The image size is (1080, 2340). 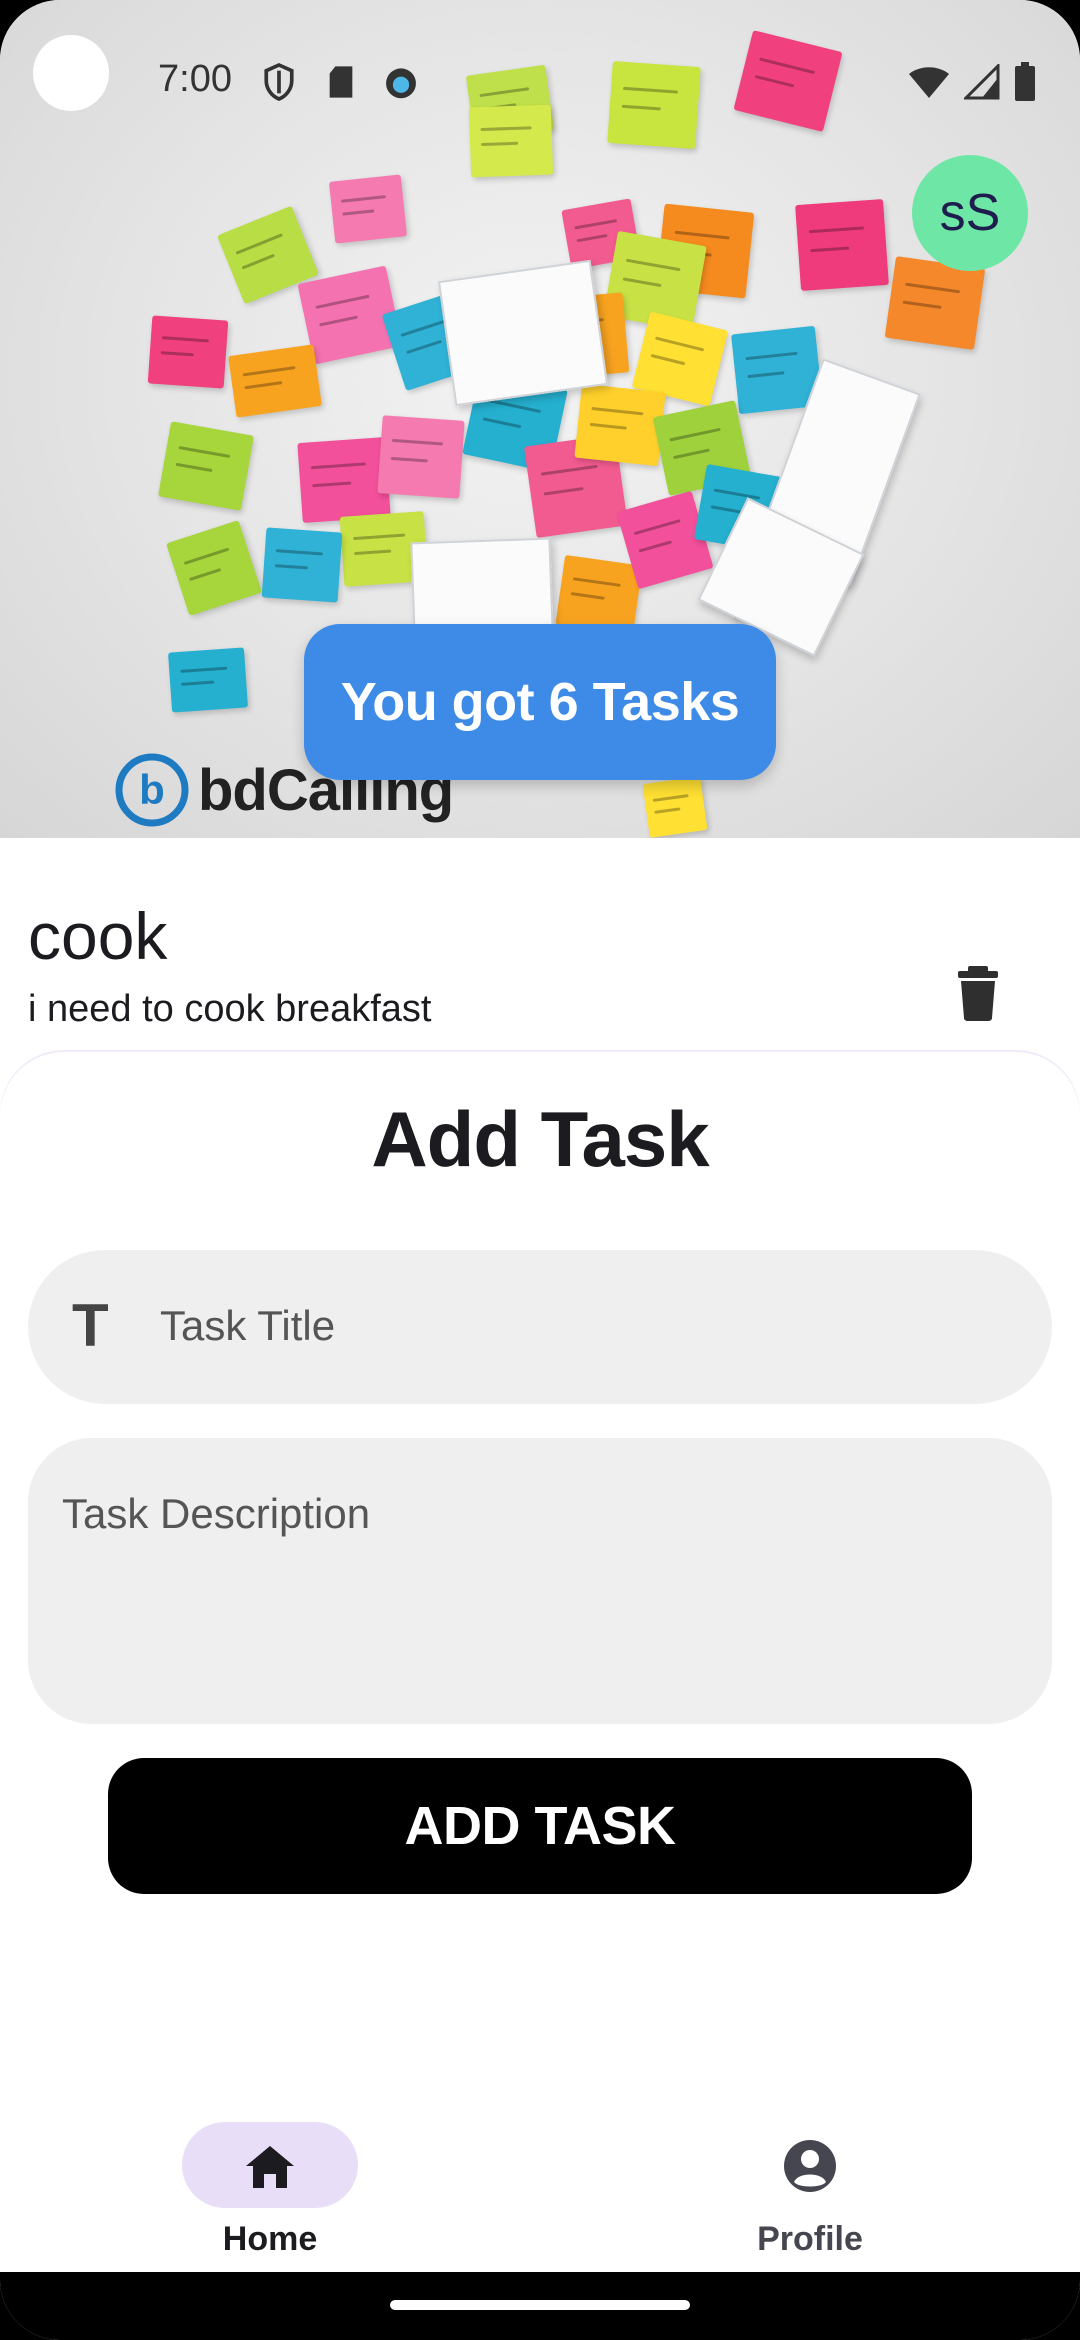 I want to click on task-count-badge: You got 6 Tasks, so click(x=540, y=702).